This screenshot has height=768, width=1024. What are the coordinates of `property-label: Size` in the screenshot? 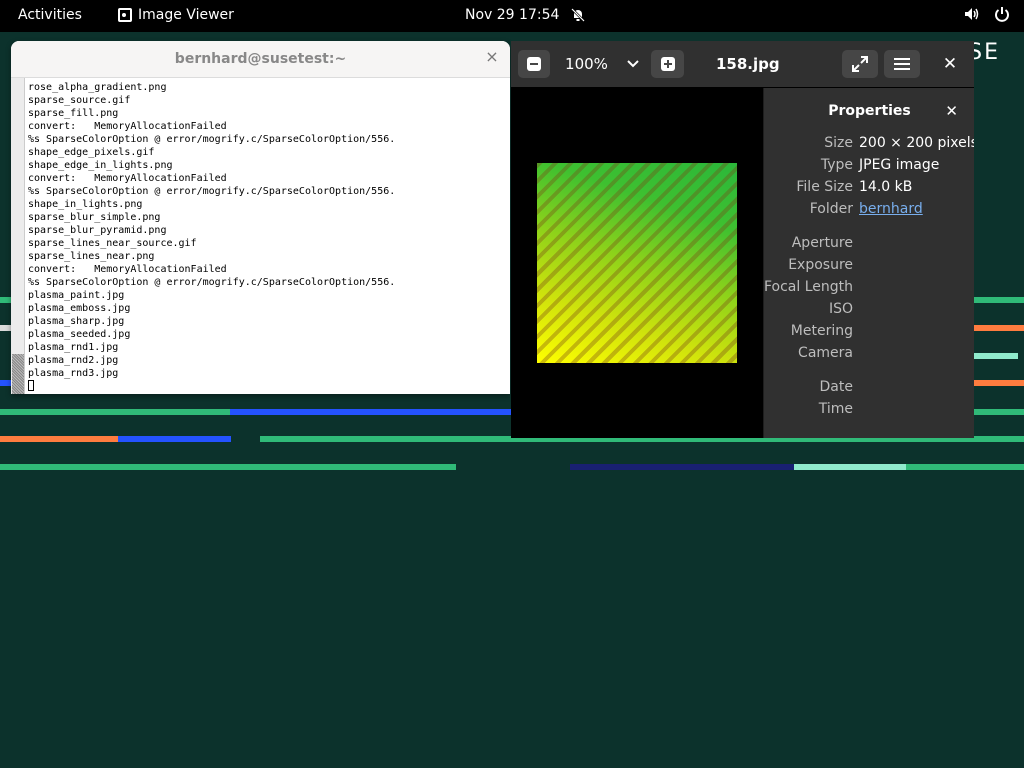 It's located at (838, 143).